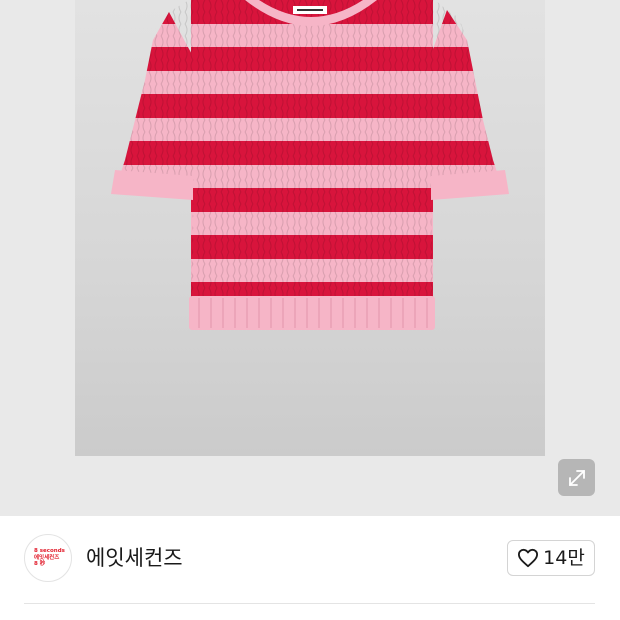 The height and width of the screenshot is (620, 620). What do you see at coordinates (134, 558) in the screenshot?
I see `seller-name: 에잇세컨즈` at bounding box center [134, 558].